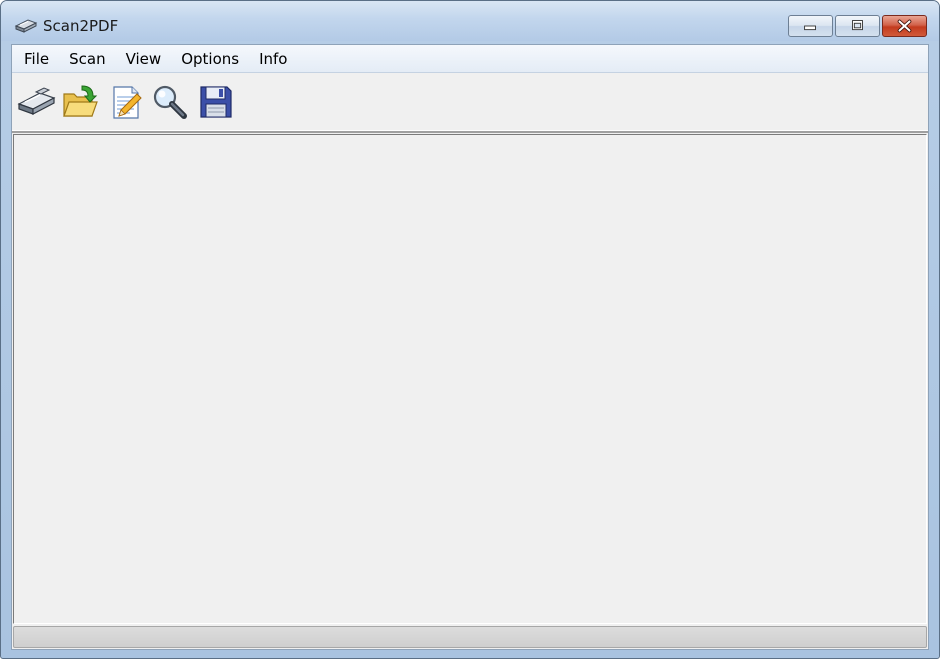 The height and width of the screenshot is (659, 940). I want to click on edit-button, so click(126, 102).